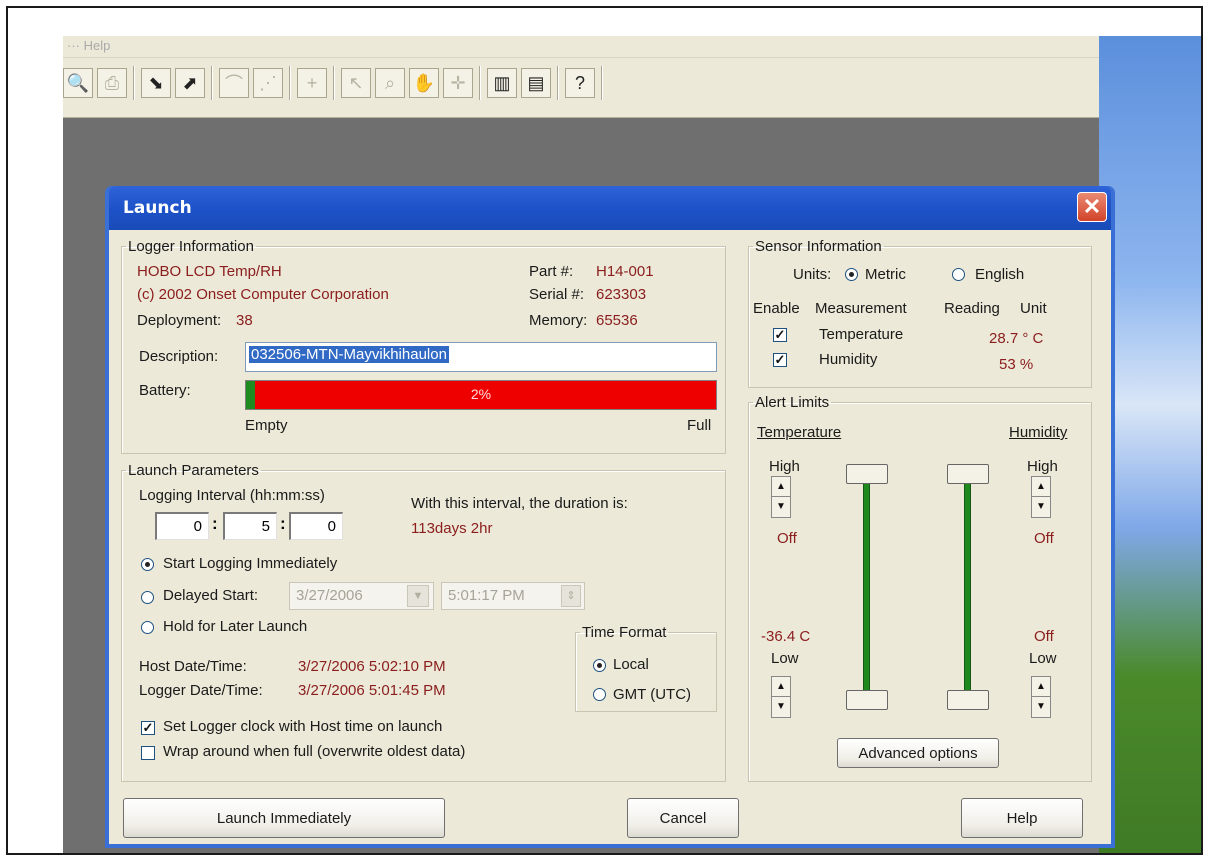 The width and height of the screenshot is (1210, 861). Describe the element at coordinates (210, 595) in the screenshot. I see `delayed-start-label: Delayed Start:` at that location.